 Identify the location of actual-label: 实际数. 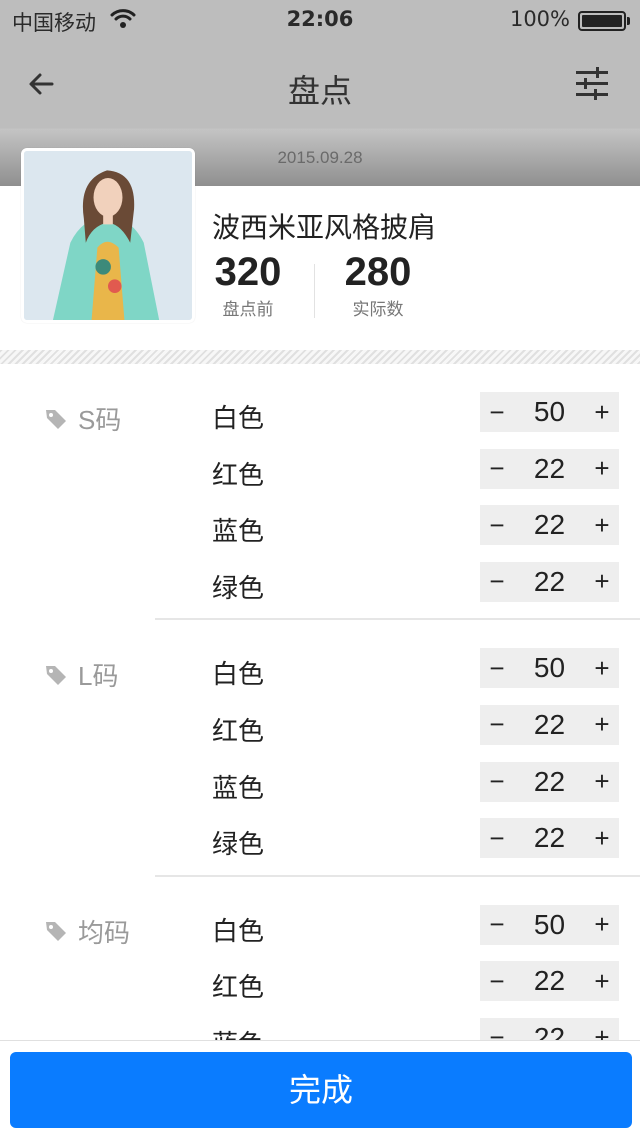
(378, 310).